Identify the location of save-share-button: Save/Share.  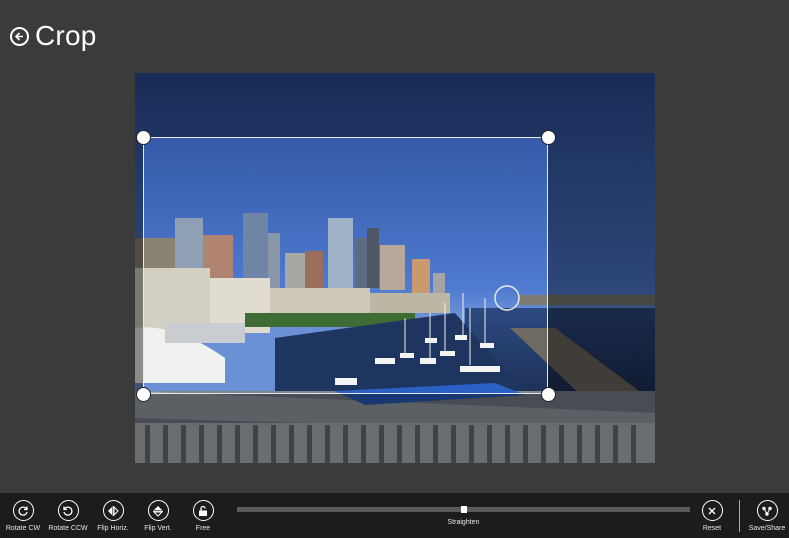
(766, 516).